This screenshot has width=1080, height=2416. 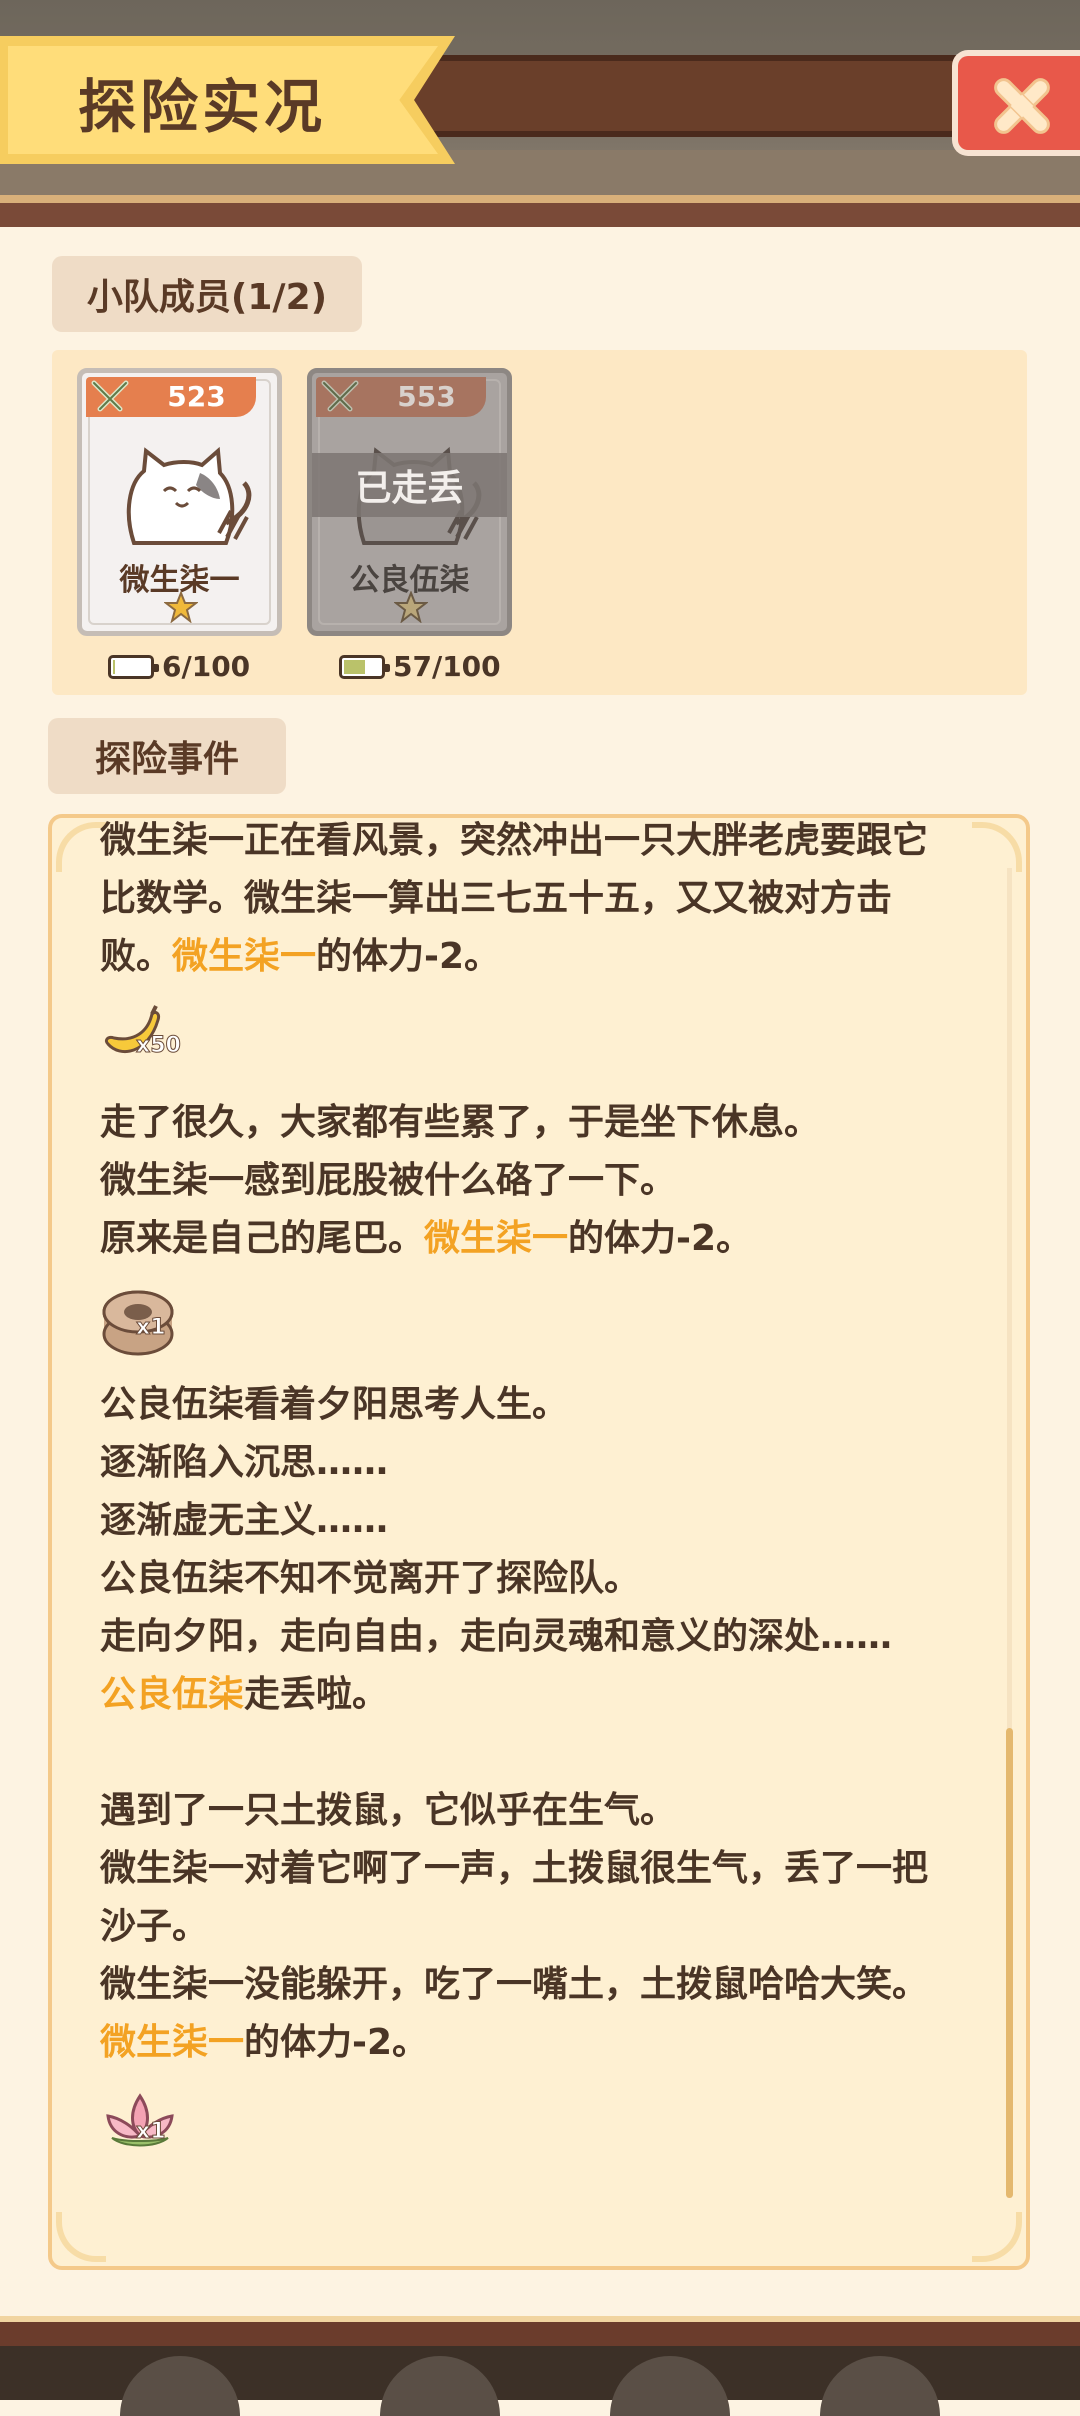 I want to click on stamina-indicator: 6/100, so click(x=179, y=666).